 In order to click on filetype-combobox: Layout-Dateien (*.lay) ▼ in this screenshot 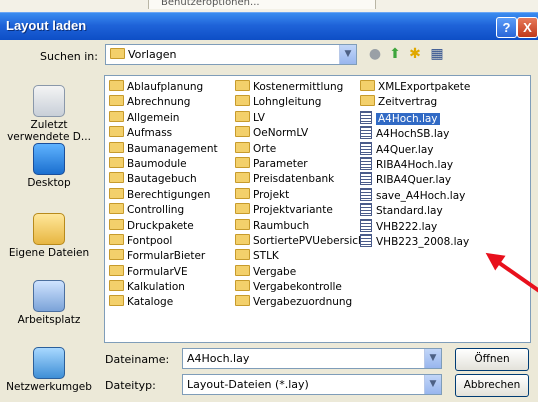, I will do `click(312, 384)`.